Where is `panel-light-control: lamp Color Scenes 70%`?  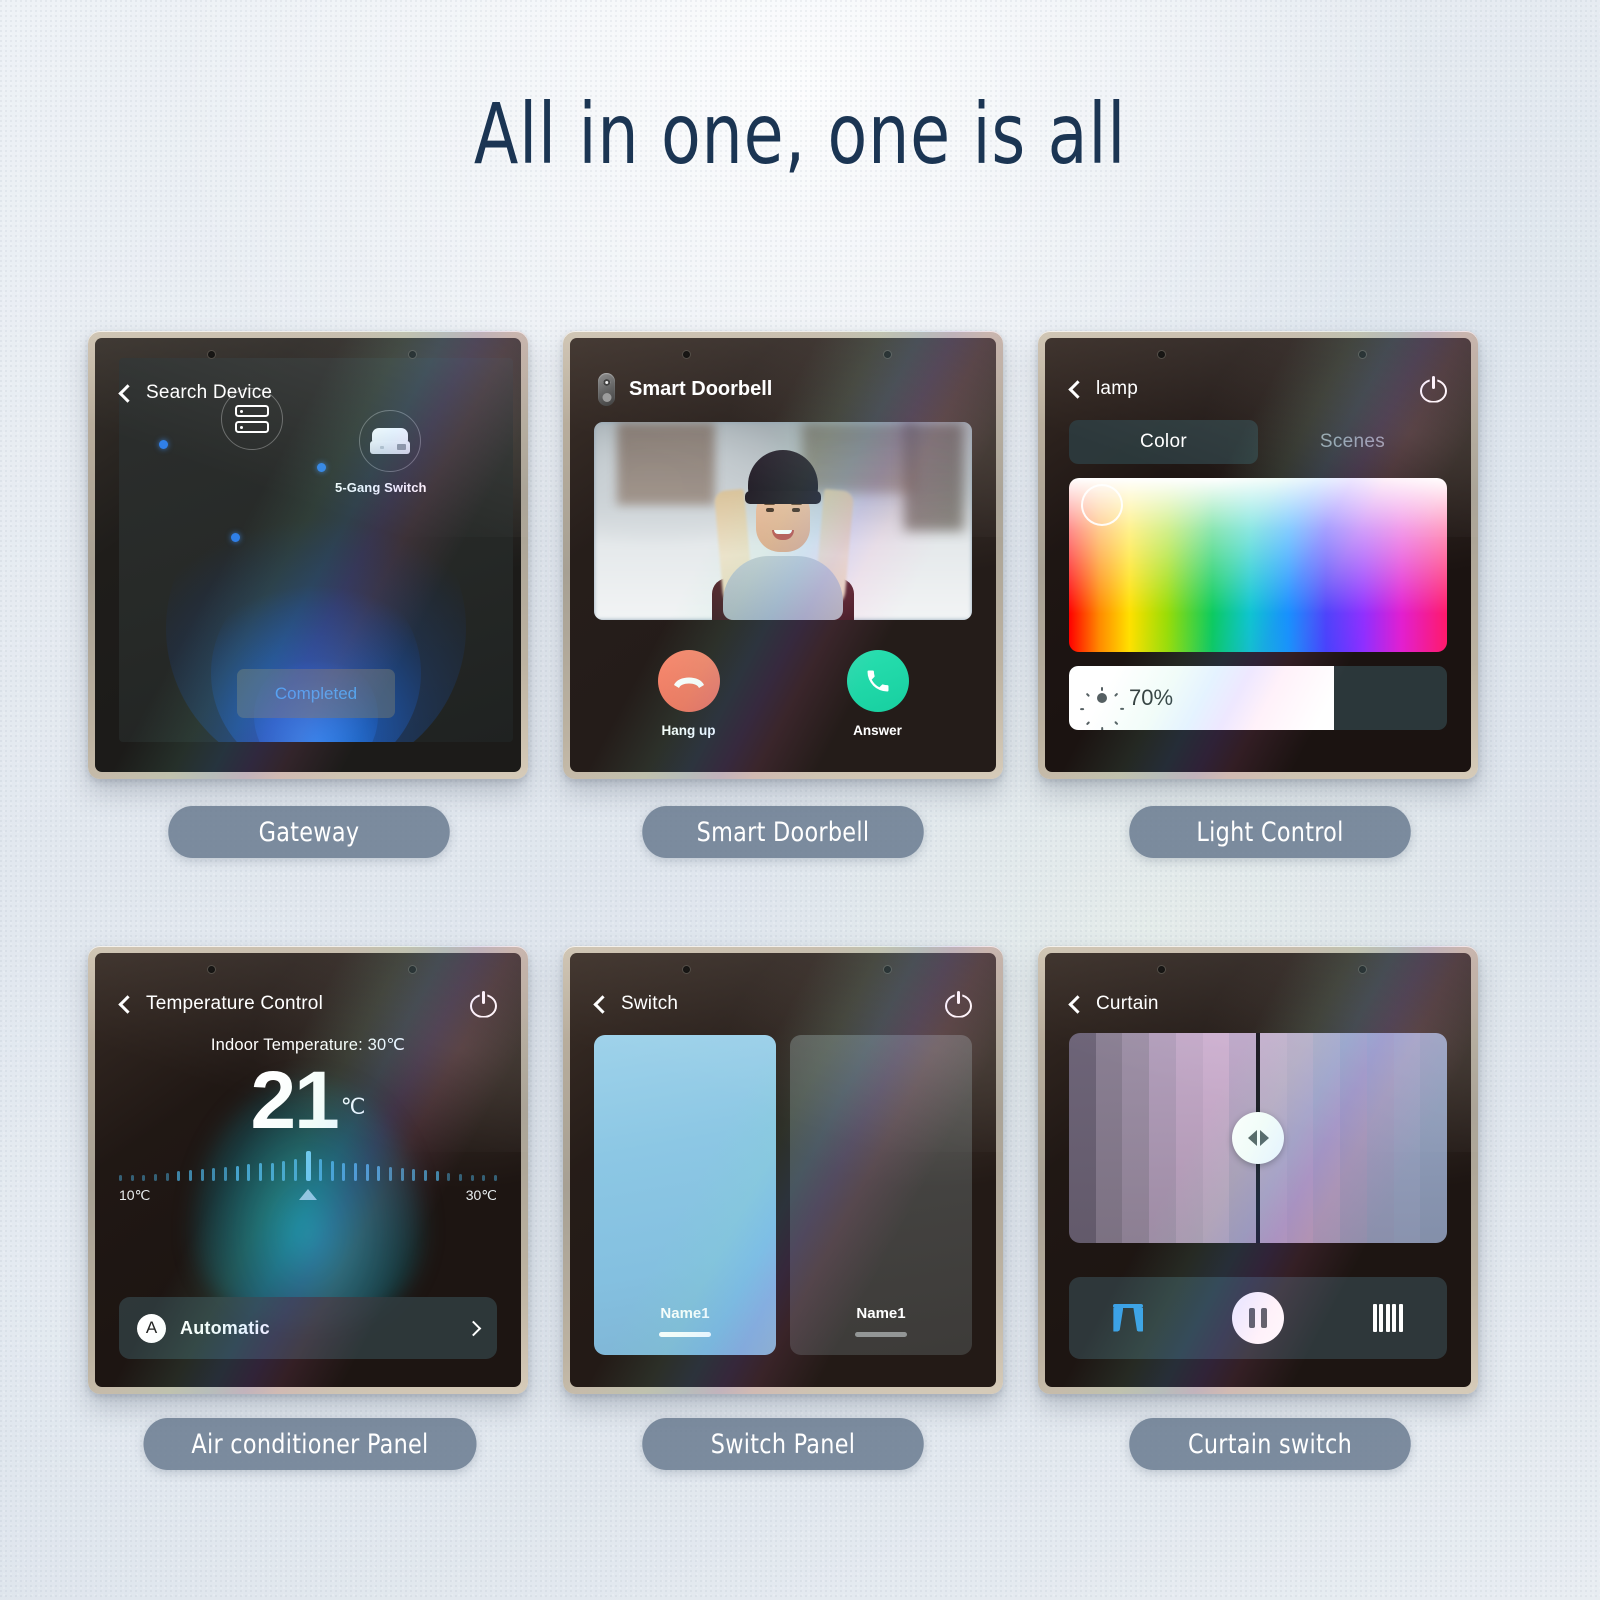 panel-light-control: lamp Color Scenes 70% is located at coordinates (1258, 555).